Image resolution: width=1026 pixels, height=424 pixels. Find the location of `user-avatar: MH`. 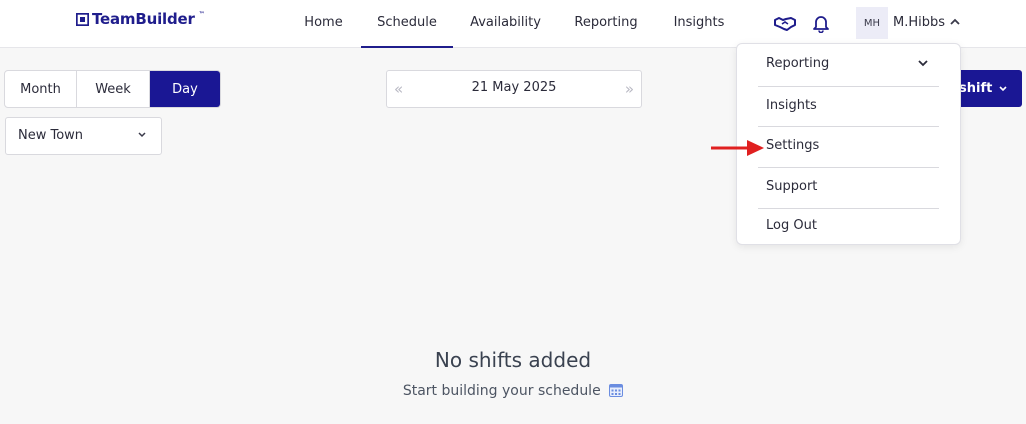

user-avatar: MH is located at coordinates (872, 23).